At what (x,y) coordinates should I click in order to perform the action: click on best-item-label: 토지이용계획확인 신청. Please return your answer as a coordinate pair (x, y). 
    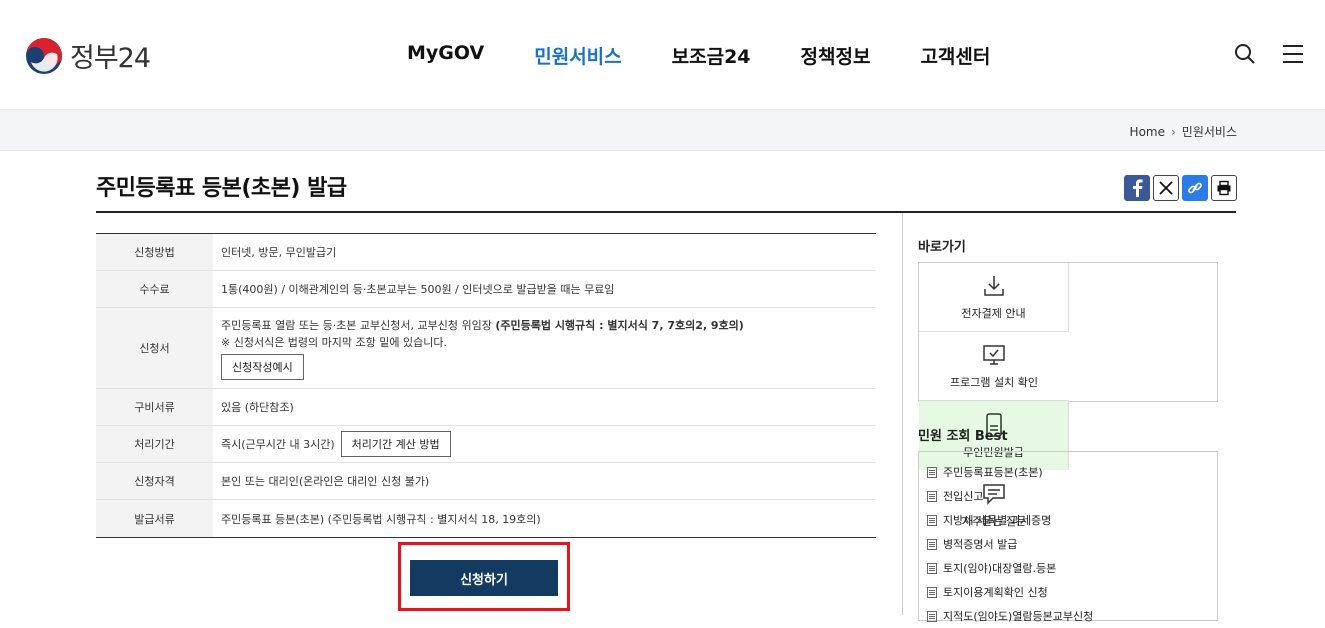
    Looking at the image, I should click on (995, 592).